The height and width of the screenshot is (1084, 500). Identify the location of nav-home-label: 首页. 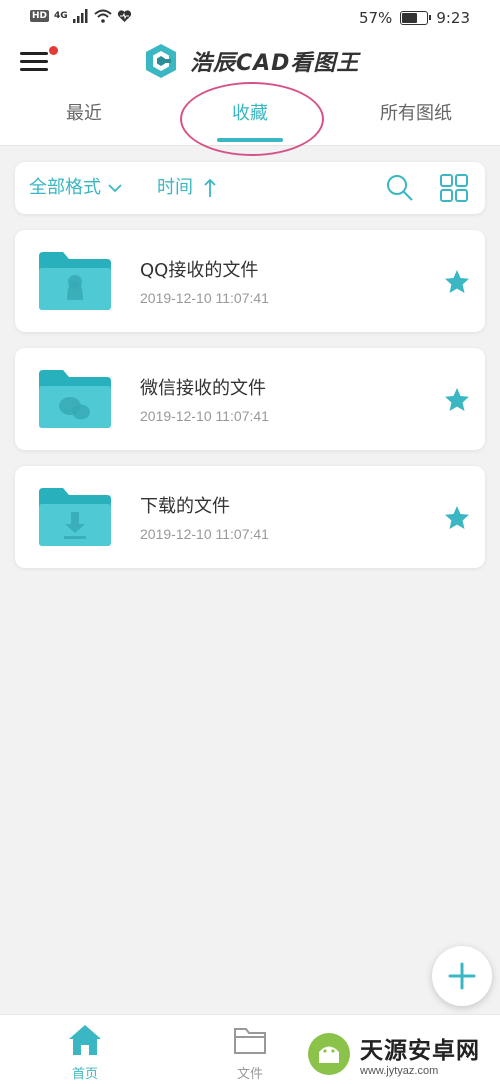
(84, 1074).